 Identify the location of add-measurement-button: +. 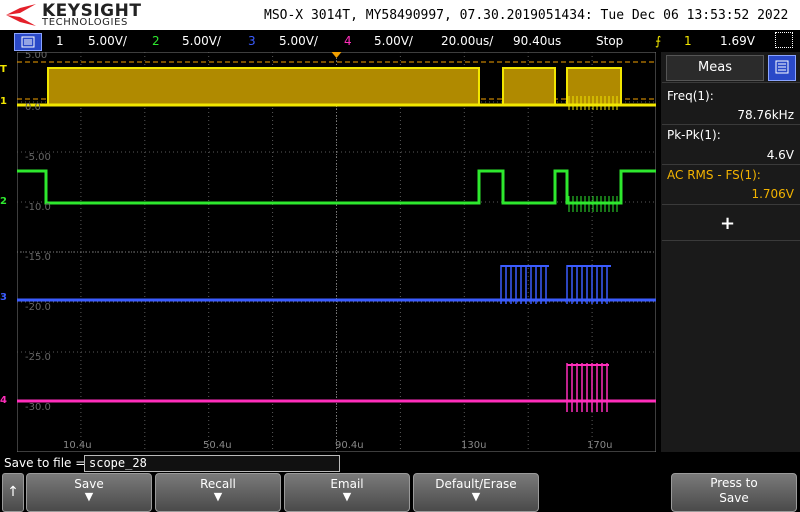
(727, 223).